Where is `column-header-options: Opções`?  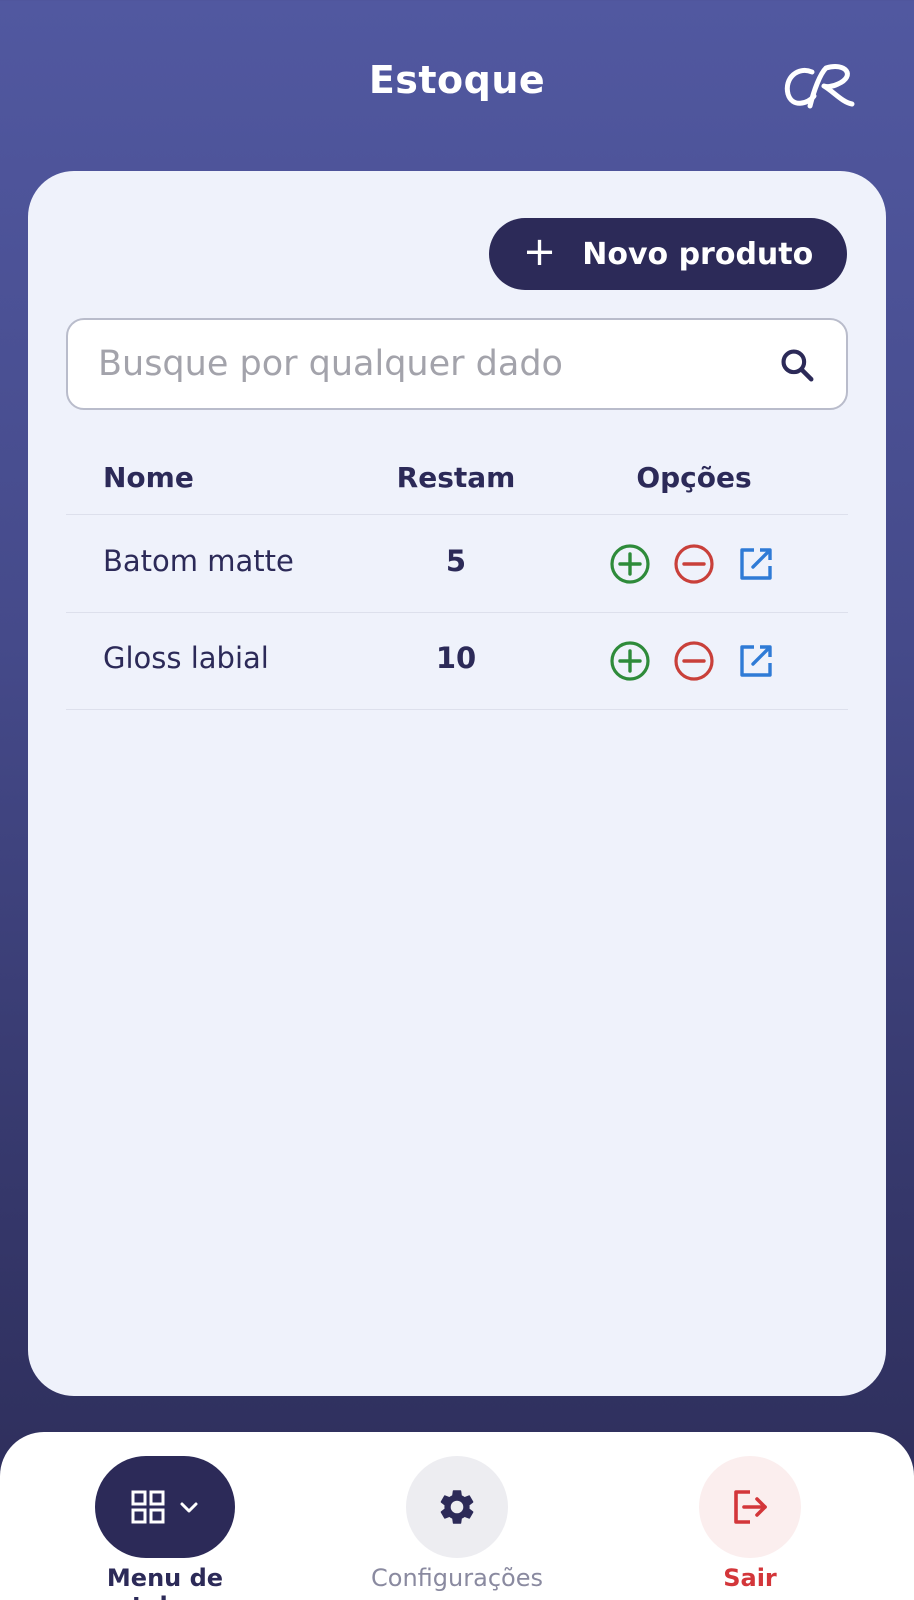 column-header-options: Opções is located at coordinates (694, 477).